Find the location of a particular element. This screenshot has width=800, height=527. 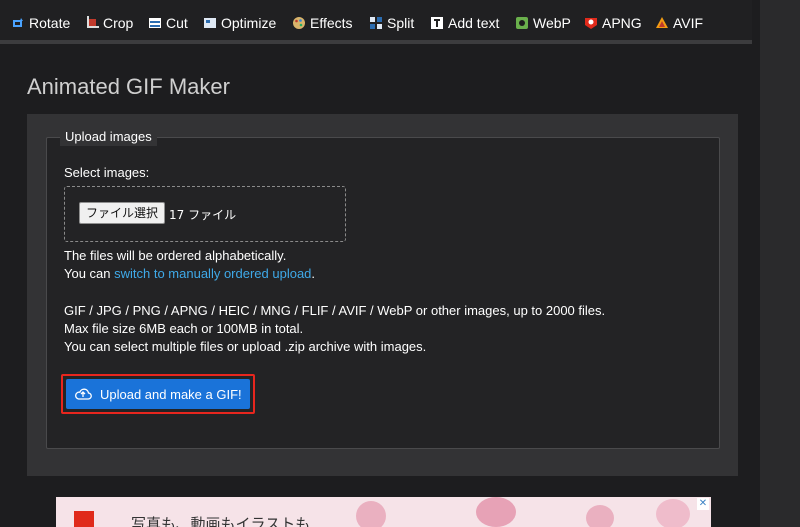

advertisement-banner: 写真も、動画もイラストも is located at coordinates (383, 512).